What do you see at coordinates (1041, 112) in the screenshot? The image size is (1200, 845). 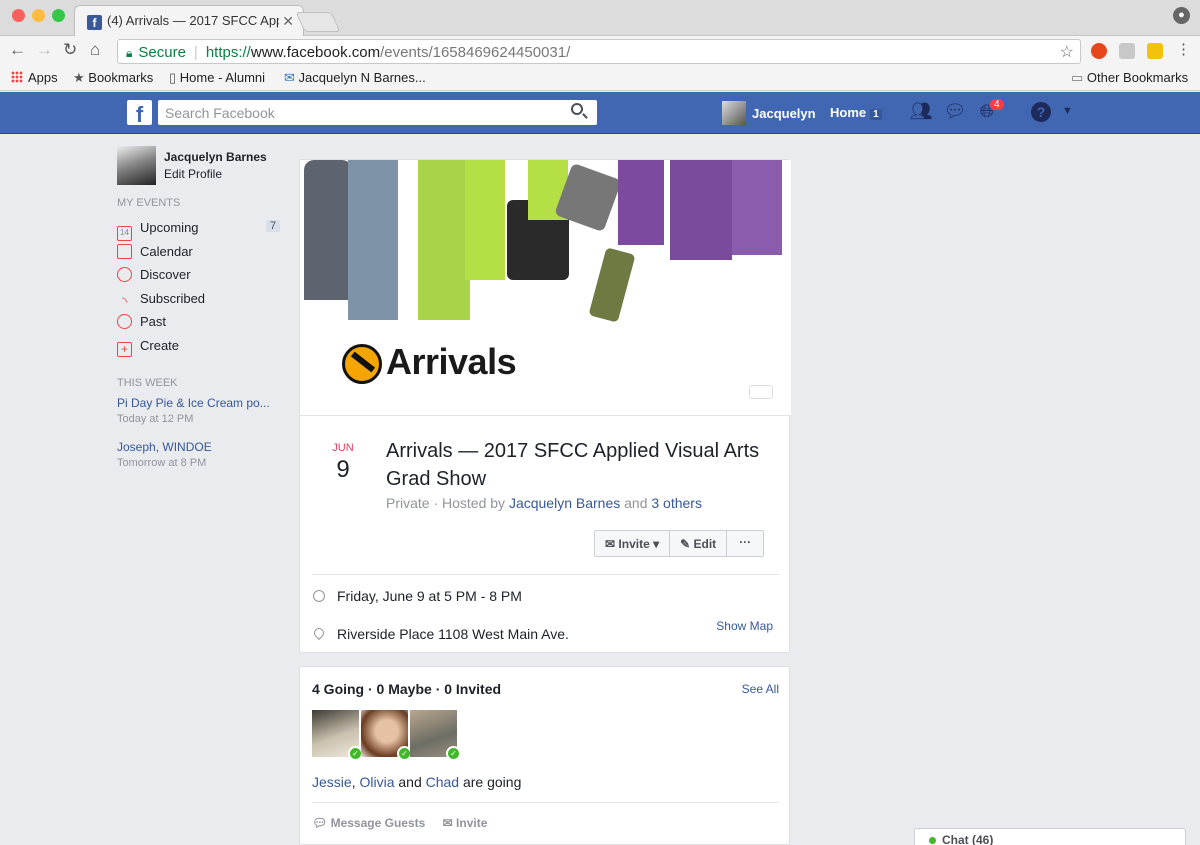 I see `help-icon: ?` at bounding box center [1041, 112].